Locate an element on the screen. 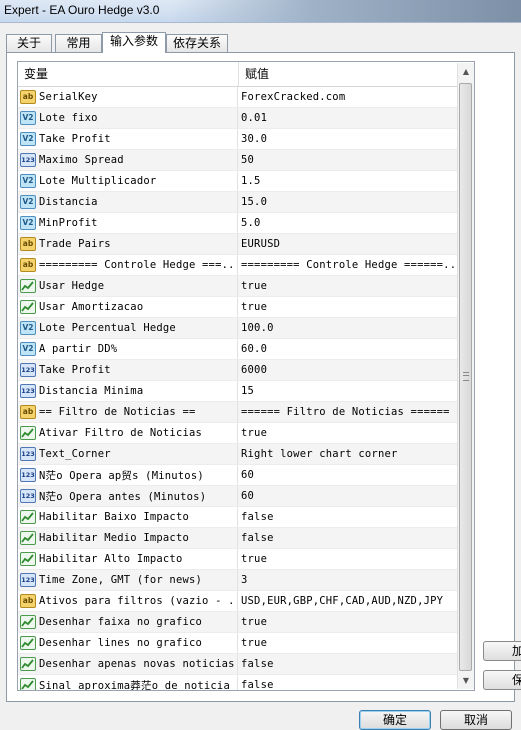  parameter-value-cell: 60.0 is located at coordinates (347, 349).